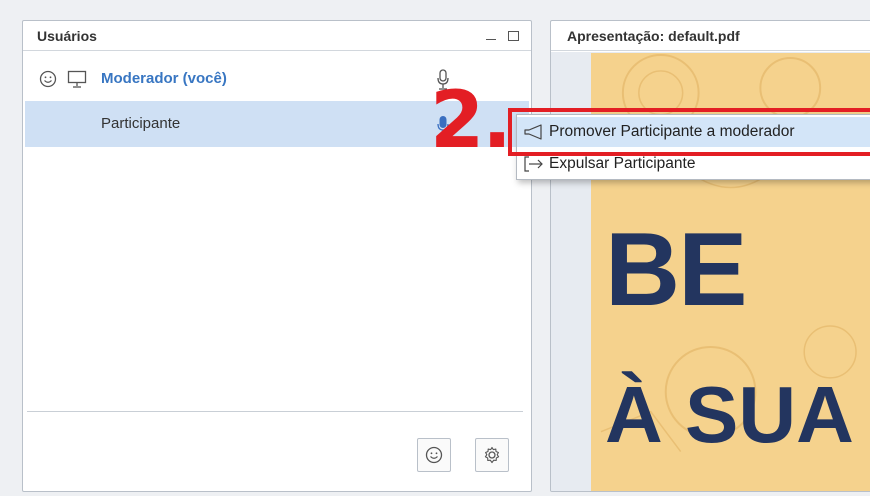  Describe the element at coordinates (164, 78) in the screenshot. I see `moderator-name: Moderador (você)` at that location.